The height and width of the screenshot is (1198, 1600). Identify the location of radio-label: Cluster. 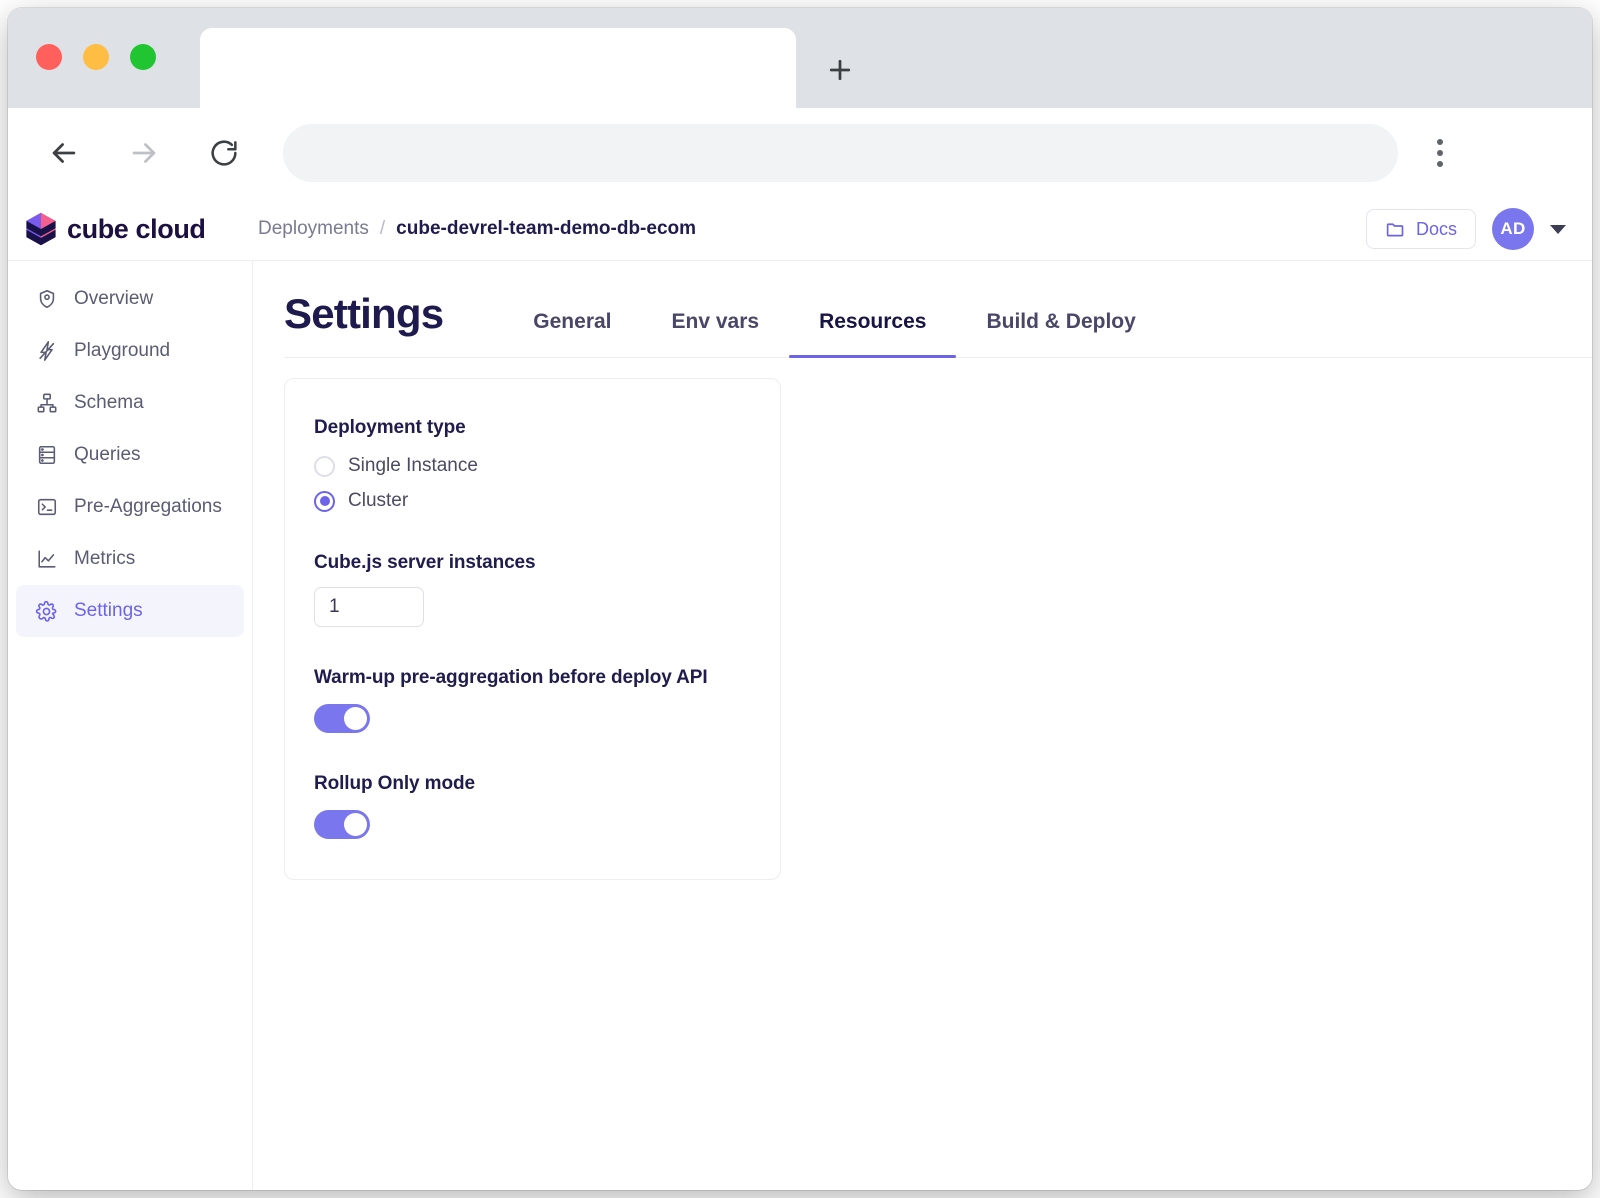
(378, 500).